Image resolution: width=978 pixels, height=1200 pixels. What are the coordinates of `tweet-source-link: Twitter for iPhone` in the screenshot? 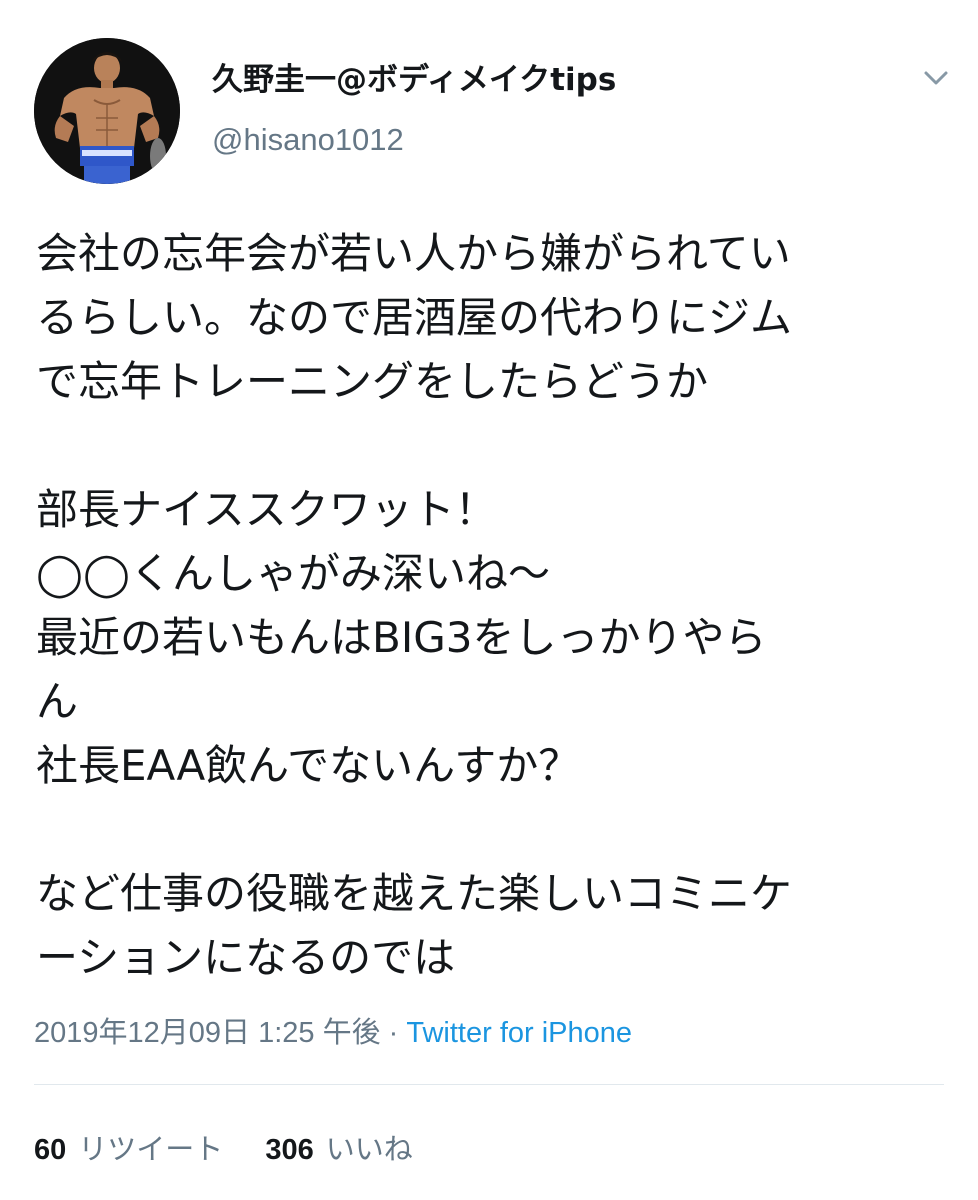 It's located at (519, 1033).